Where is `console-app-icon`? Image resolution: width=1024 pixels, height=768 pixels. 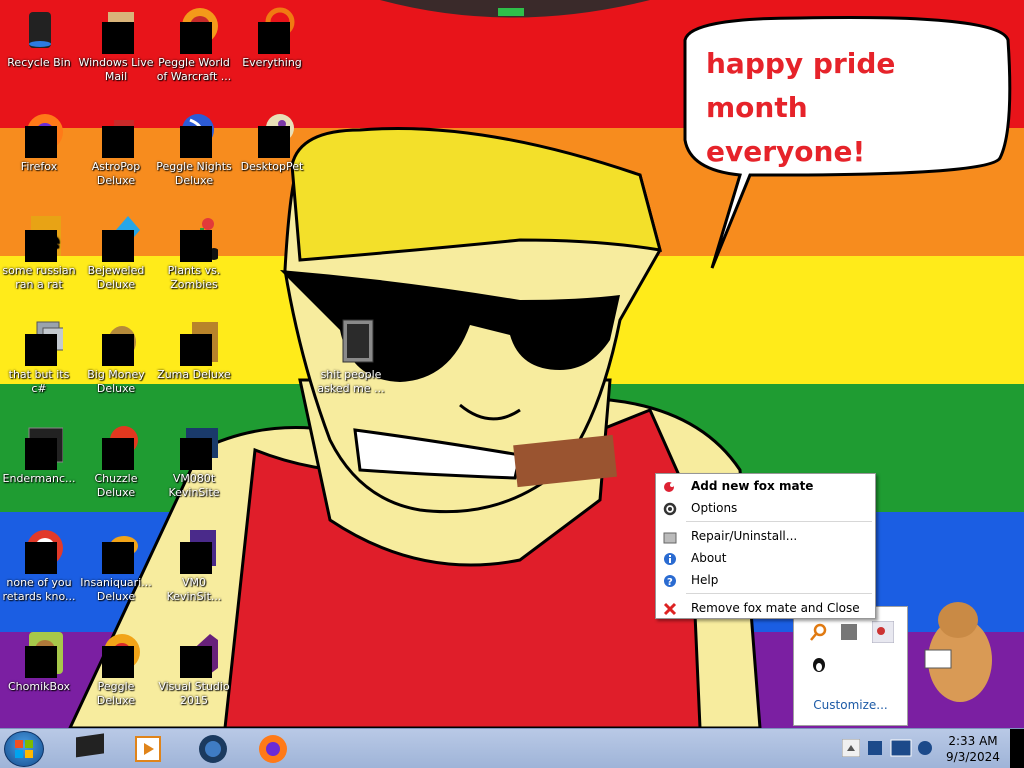 console-app-icon is located at coordinates (39, 446).